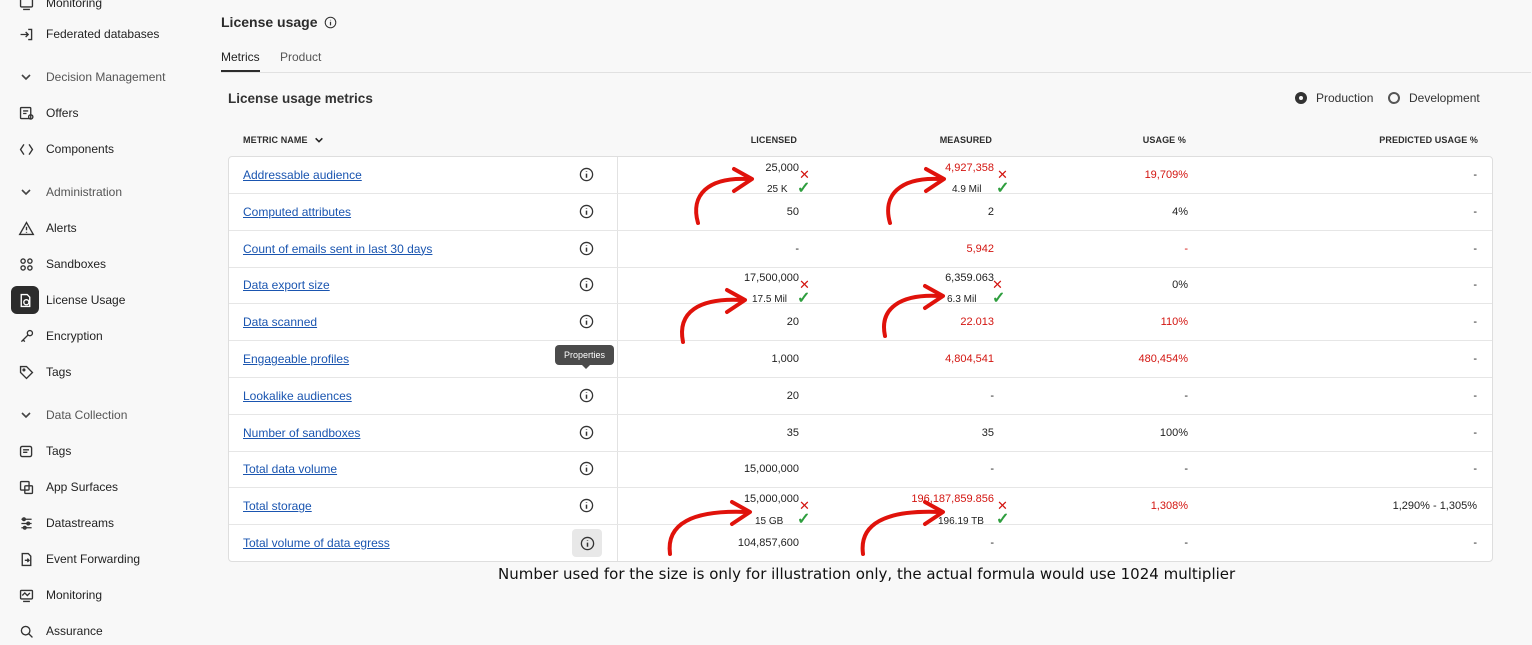 The image size is (1532, 645). I want to click on sidebar-item-label: Federated databases, so click(103, 34).